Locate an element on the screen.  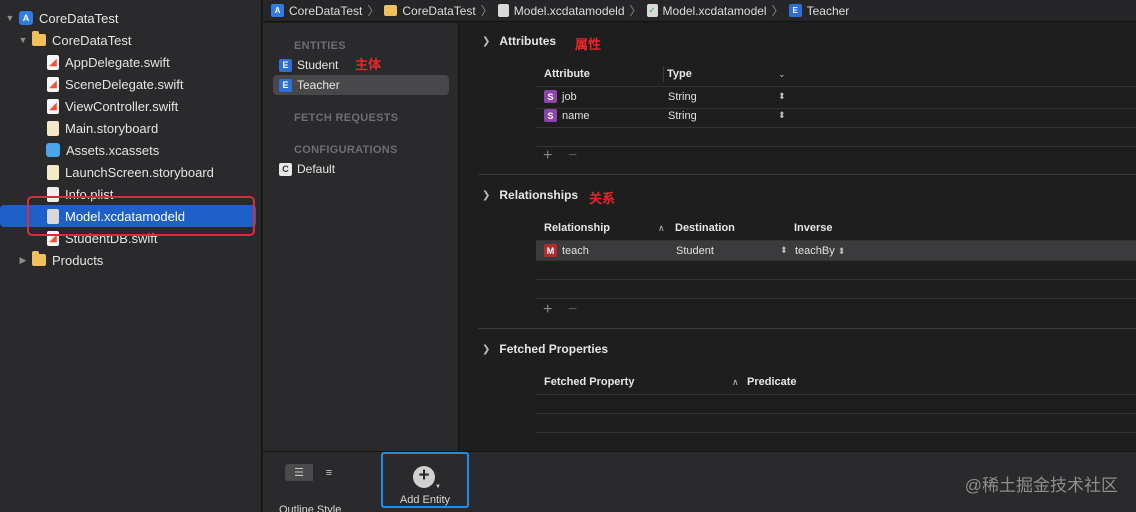
relationship-inverse-cell: teachBy ⬍ is located at coordinates (820, 251).